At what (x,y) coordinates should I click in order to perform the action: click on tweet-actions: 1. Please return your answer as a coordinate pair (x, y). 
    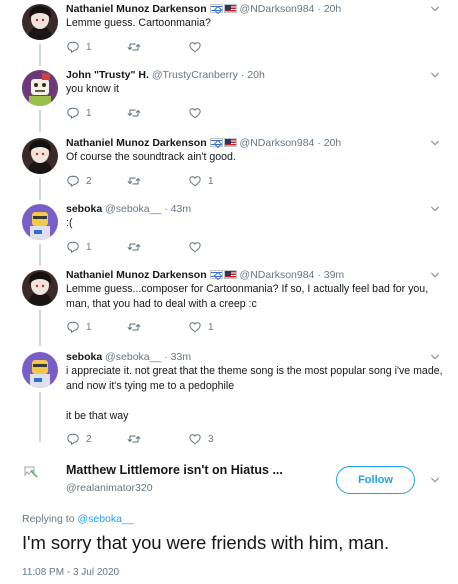
    Looking at the image, I should click on (157, 247).